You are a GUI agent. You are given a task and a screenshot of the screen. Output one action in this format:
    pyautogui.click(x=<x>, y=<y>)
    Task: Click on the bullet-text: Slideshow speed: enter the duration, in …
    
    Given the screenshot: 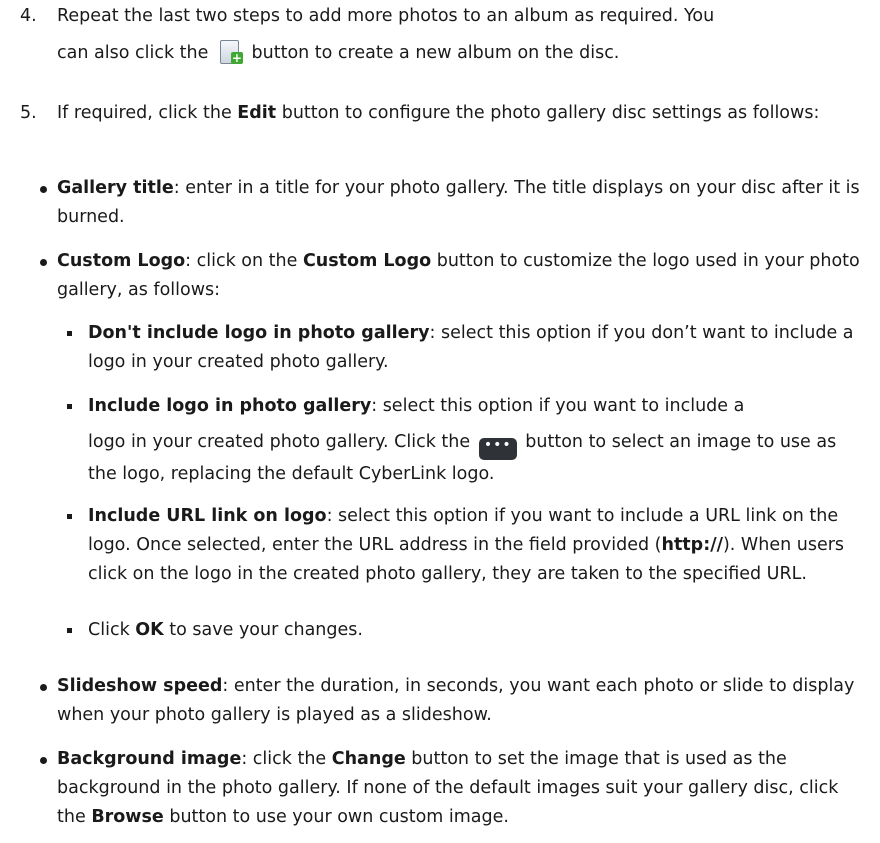 What is the action you would take?
    pyautogui.click(x=459, y=701)
    